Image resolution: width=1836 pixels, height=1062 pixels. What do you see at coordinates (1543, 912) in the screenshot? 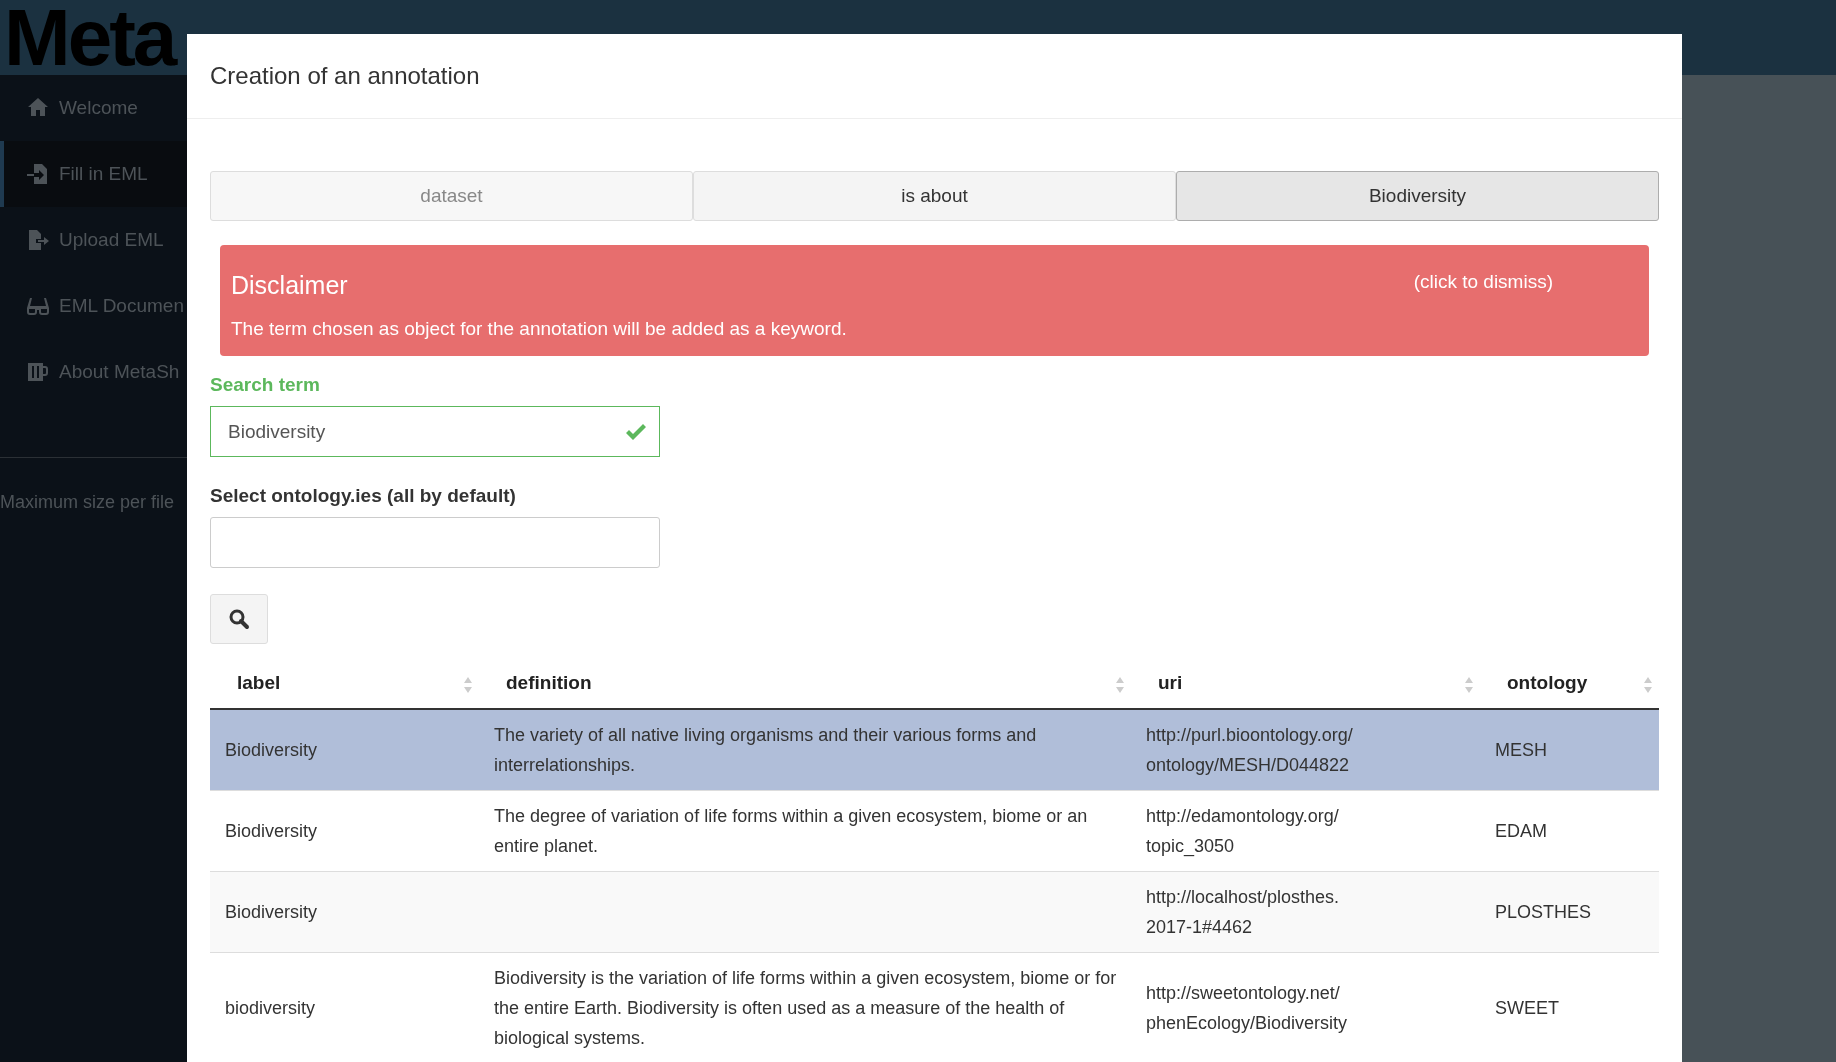
I see `table-cell: PLOSTHES` at bounding box center [1543, 912].